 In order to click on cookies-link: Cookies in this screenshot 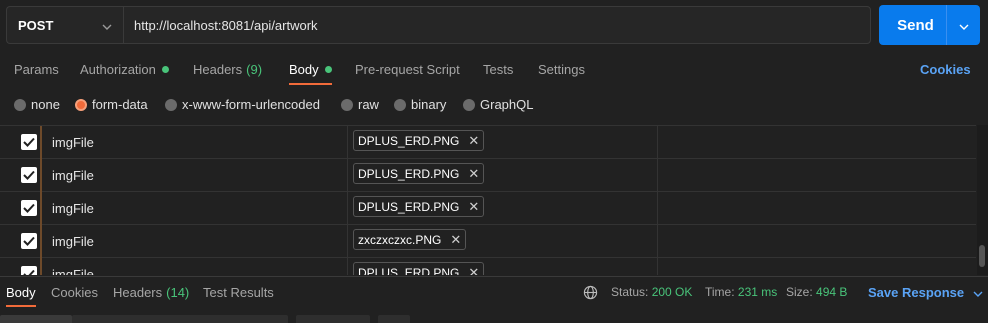, I will do `click(945, 69)`.